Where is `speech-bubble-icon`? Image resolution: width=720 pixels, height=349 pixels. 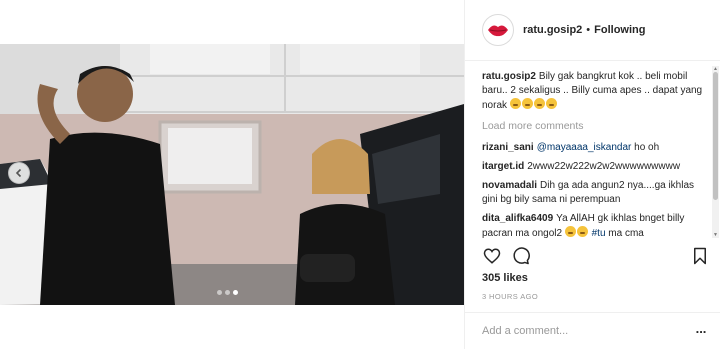
speech-bubble-icon is located at coordinates (521, 256).